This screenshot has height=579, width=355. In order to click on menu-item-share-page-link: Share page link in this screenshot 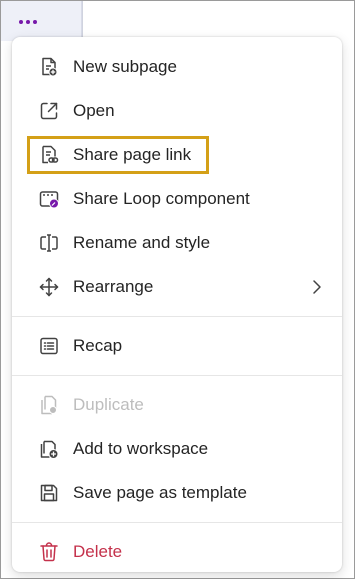, I will do `click(177, 155)`.